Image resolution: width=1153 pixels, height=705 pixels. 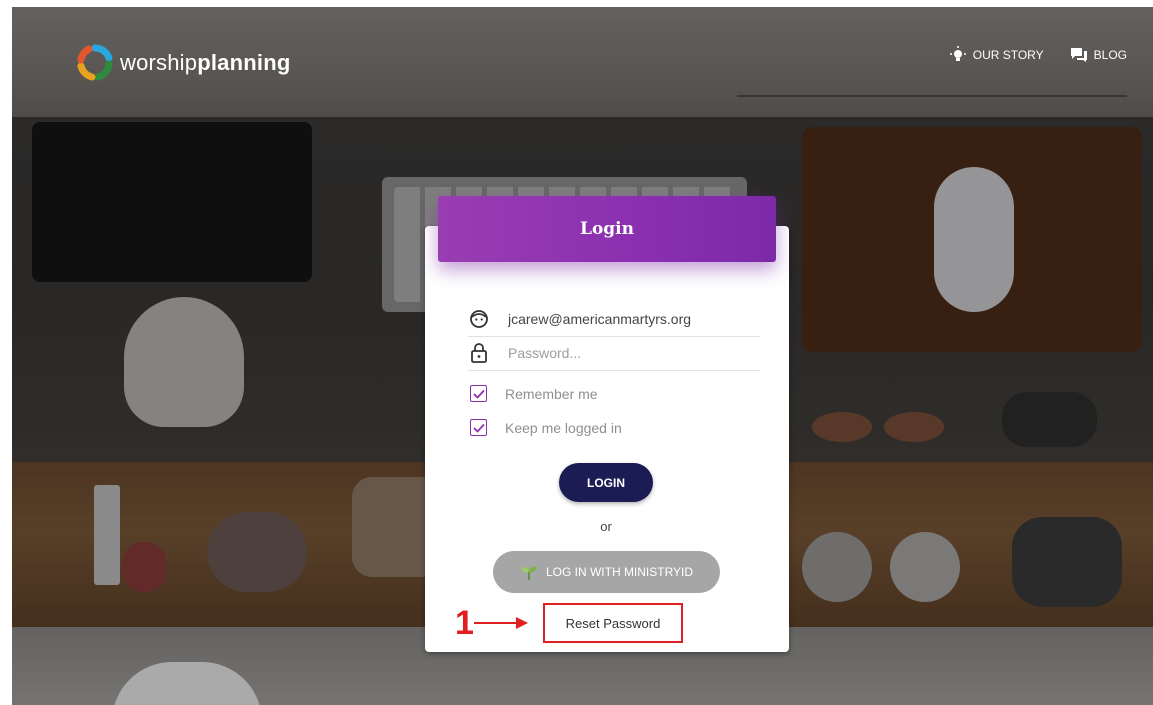 I want to click on brand-logo: worshipplanning, so click(x=183, y=63).